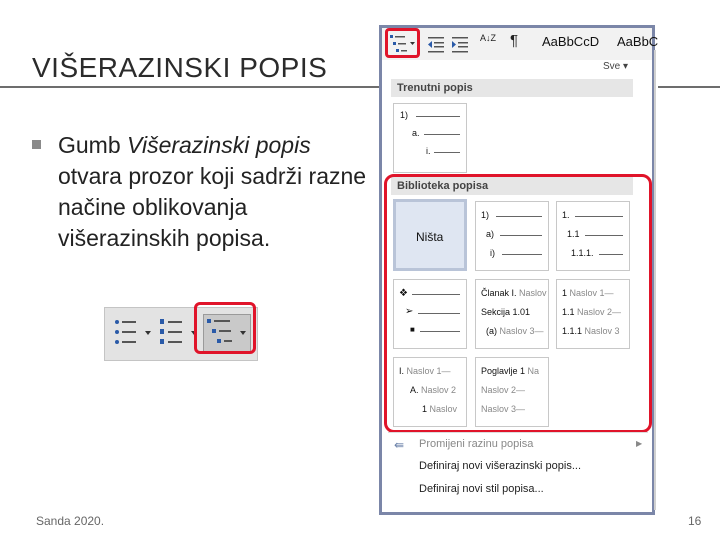  I want to click on ribbon-strip: A↓Z ¶ AaBbCcD AaBbC, so click(520, 44).